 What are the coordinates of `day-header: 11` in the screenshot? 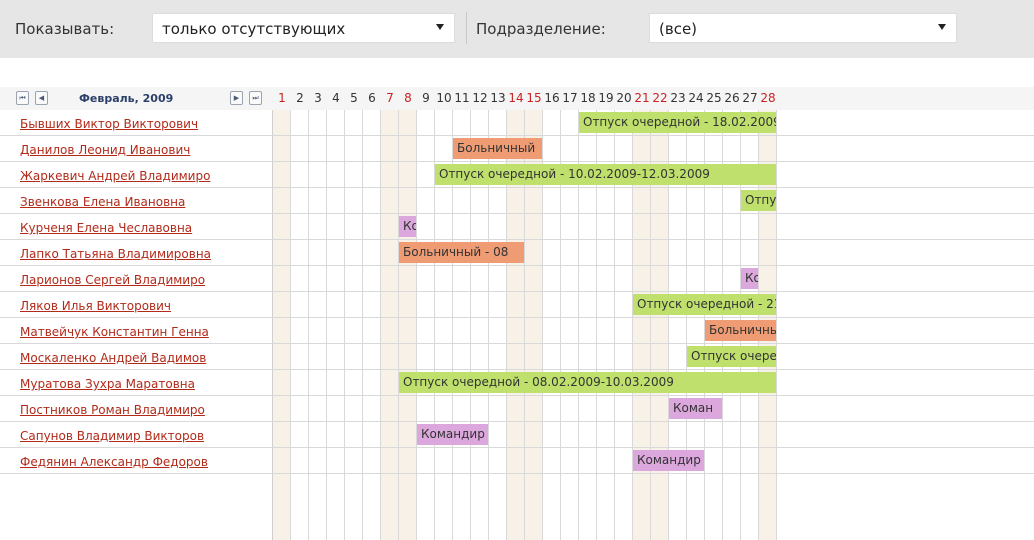 It's located at (462, 98).